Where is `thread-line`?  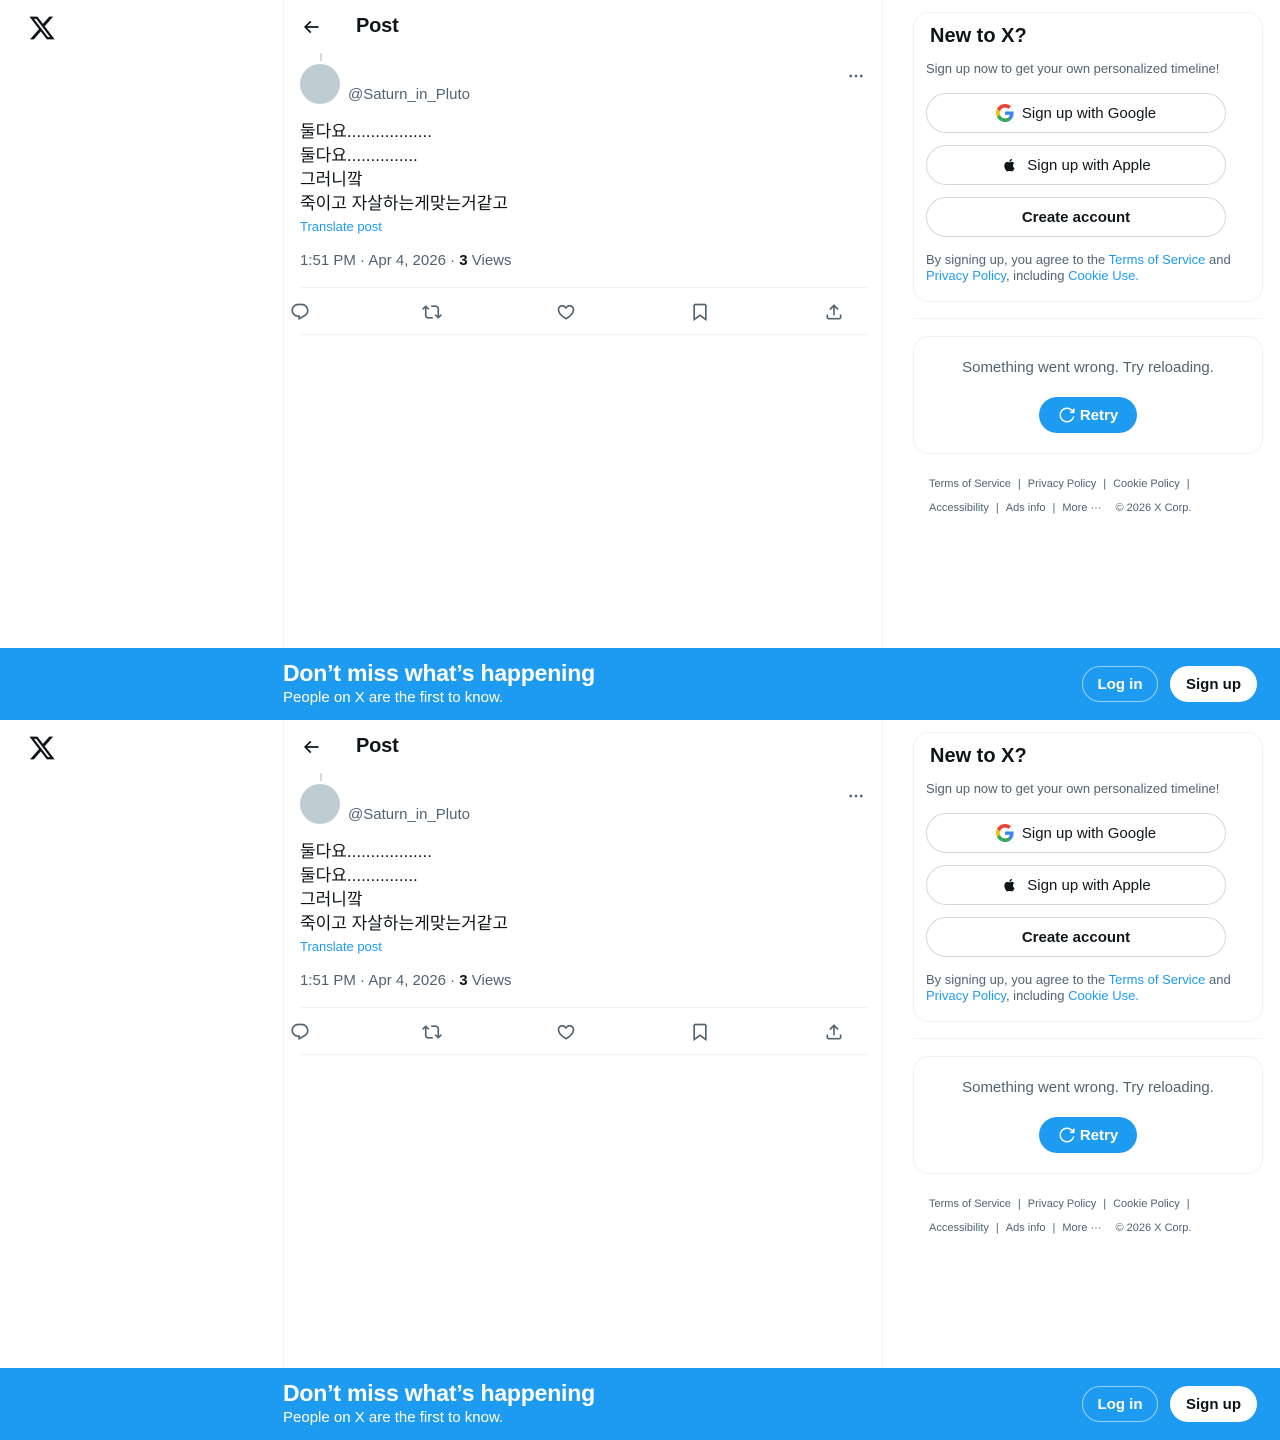 thread-line is located at coordinates (321, 57).